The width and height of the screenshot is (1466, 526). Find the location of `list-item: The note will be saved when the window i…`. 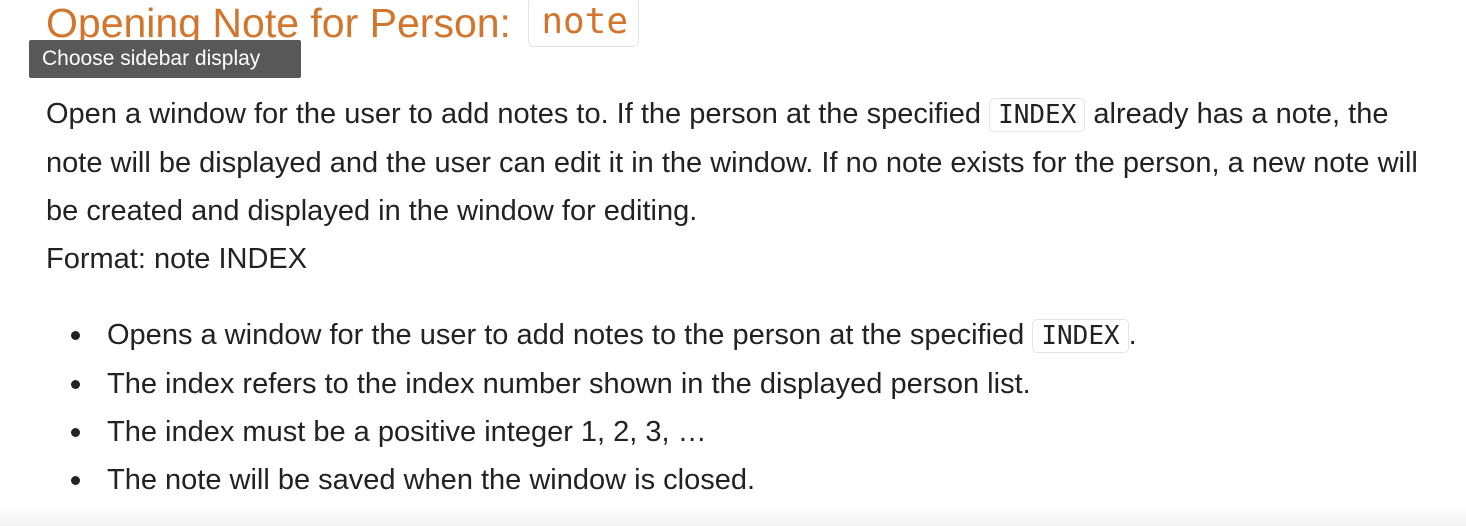

list-item: The note will be saved when the window i… is located at coordinates (746, 480).